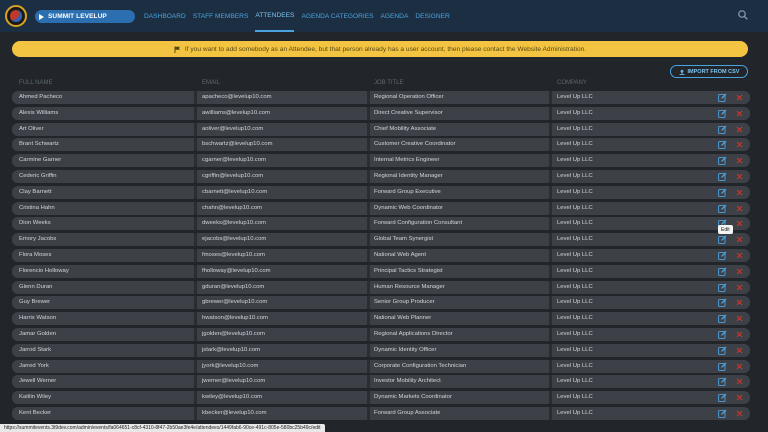  I want to click on column-email: EMAIL, so click(211, 83).